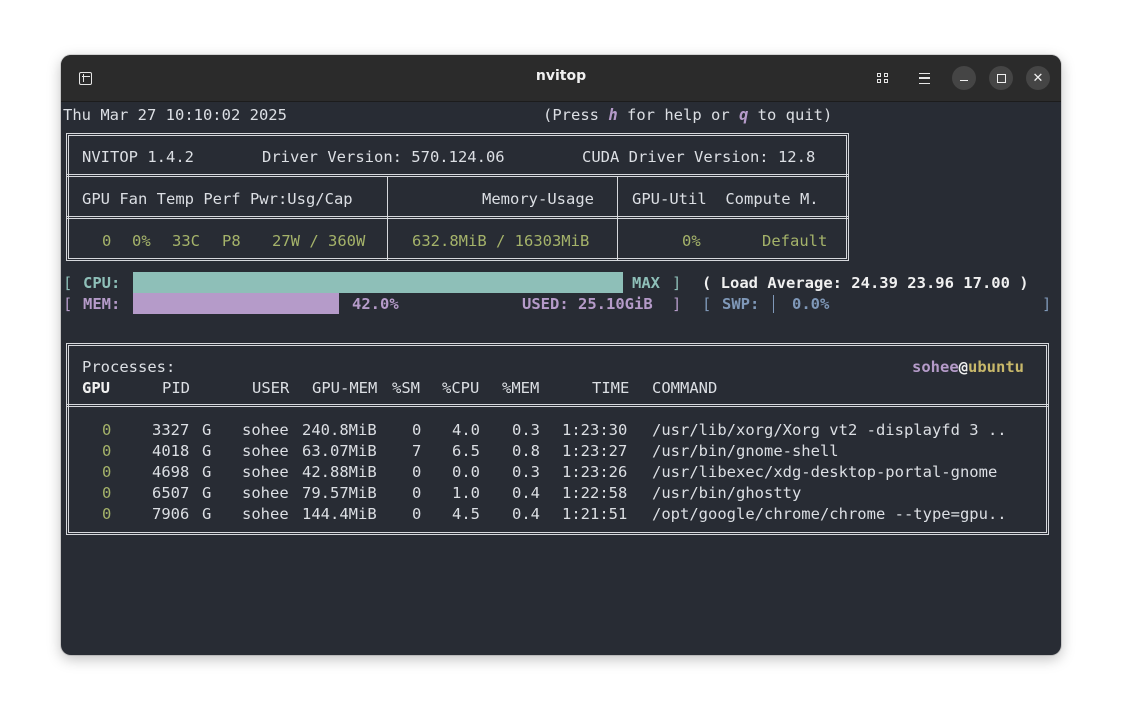  What do you see at coordinates (595, 430) in the screenshot?
I see `cell-time: 1:23:30` at bounding box center [595, 430].